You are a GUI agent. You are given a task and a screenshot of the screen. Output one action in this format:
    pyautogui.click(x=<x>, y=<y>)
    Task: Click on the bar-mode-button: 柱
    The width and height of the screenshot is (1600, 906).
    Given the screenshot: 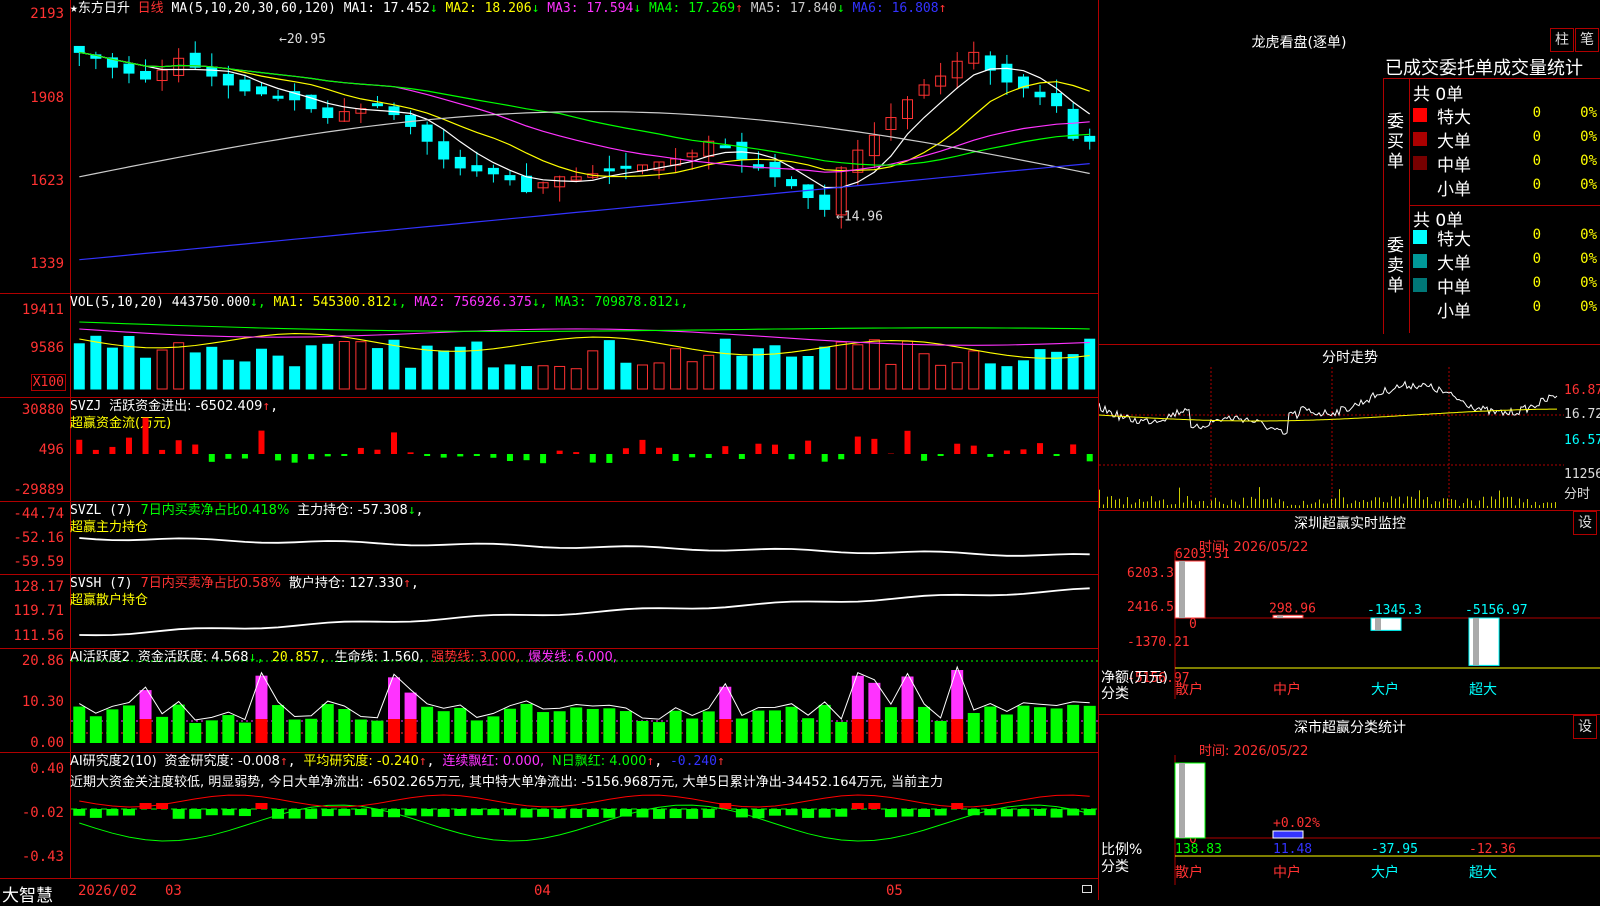 What is the action you would take?
    pyautogui.click(x=1562, y=40)
    